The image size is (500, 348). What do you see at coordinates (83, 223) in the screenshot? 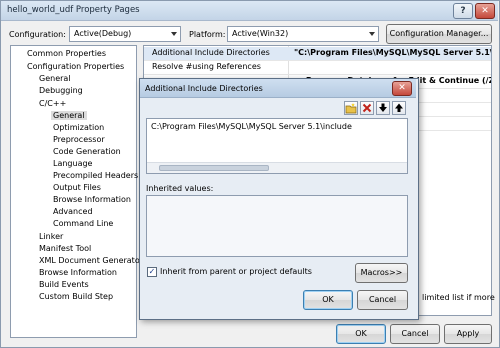
I see `tree-item-command-line: Command Line` at bounding box center [83, 223].